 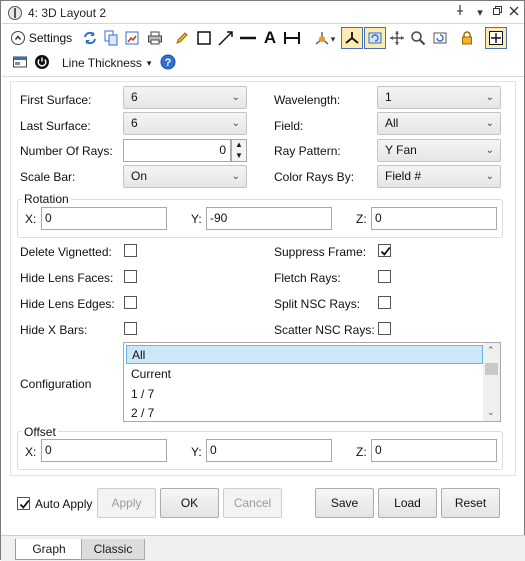 I want to click on tab-classic: Classic, so click(x=113, y=549).